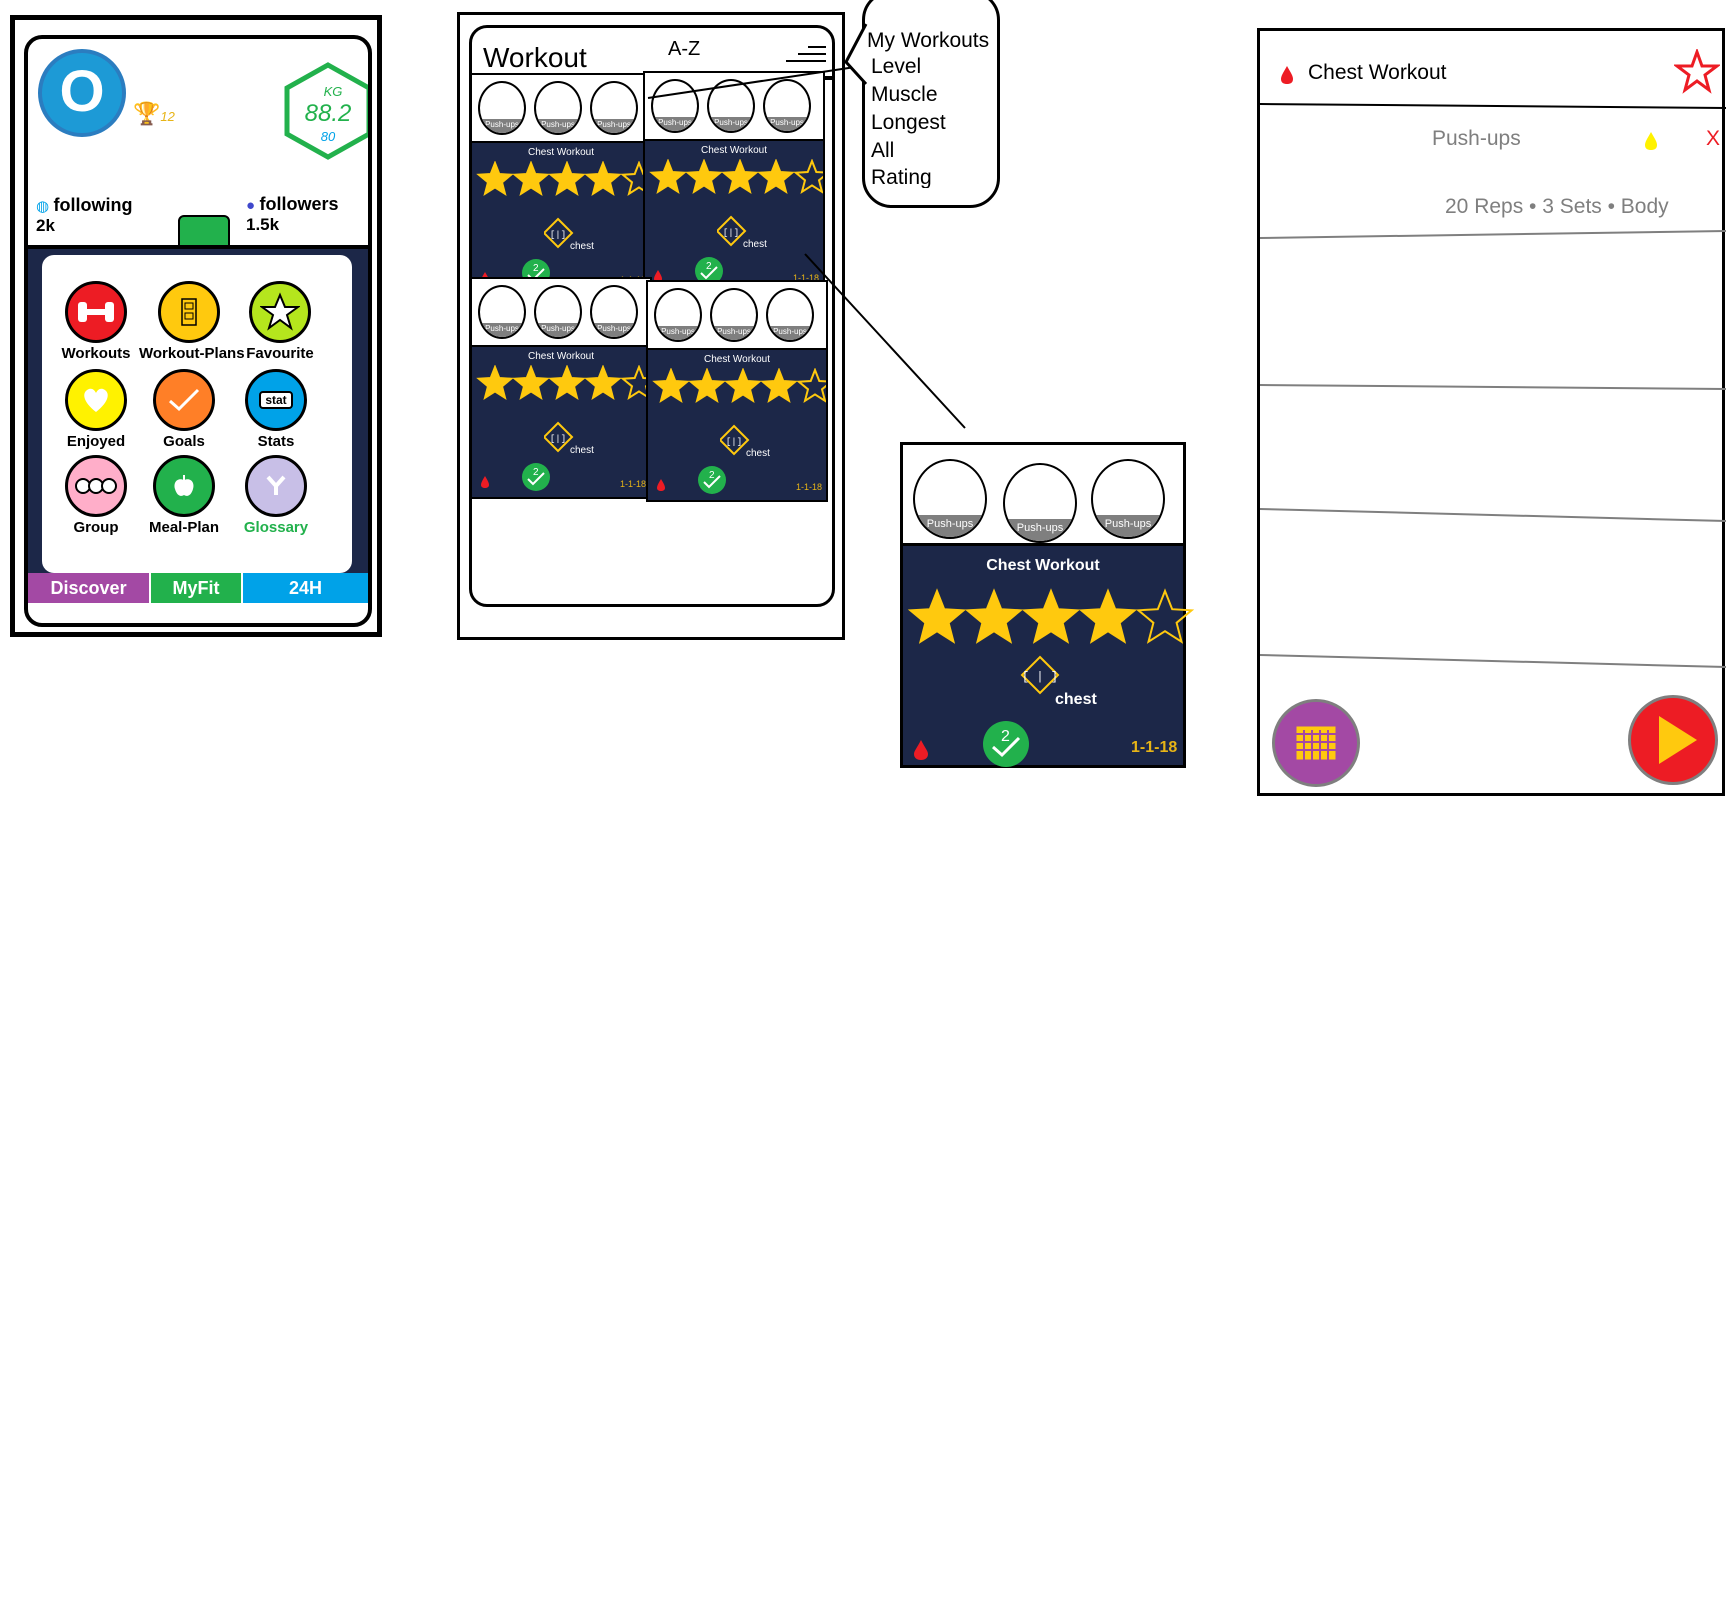 The height and width of the screenshot is (1600, 1727). I want to click on apple-icon, so click(184, 486).